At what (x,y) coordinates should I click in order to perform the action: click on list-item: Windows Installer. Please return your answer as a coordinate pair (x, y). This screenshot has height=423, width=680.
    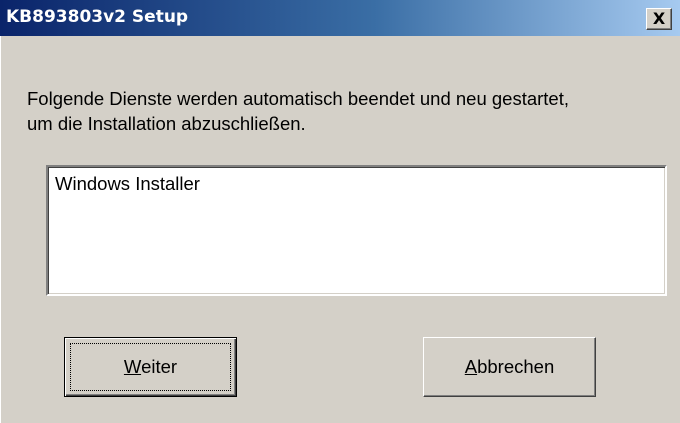
    Looking at the image, I should click on (127, 184).